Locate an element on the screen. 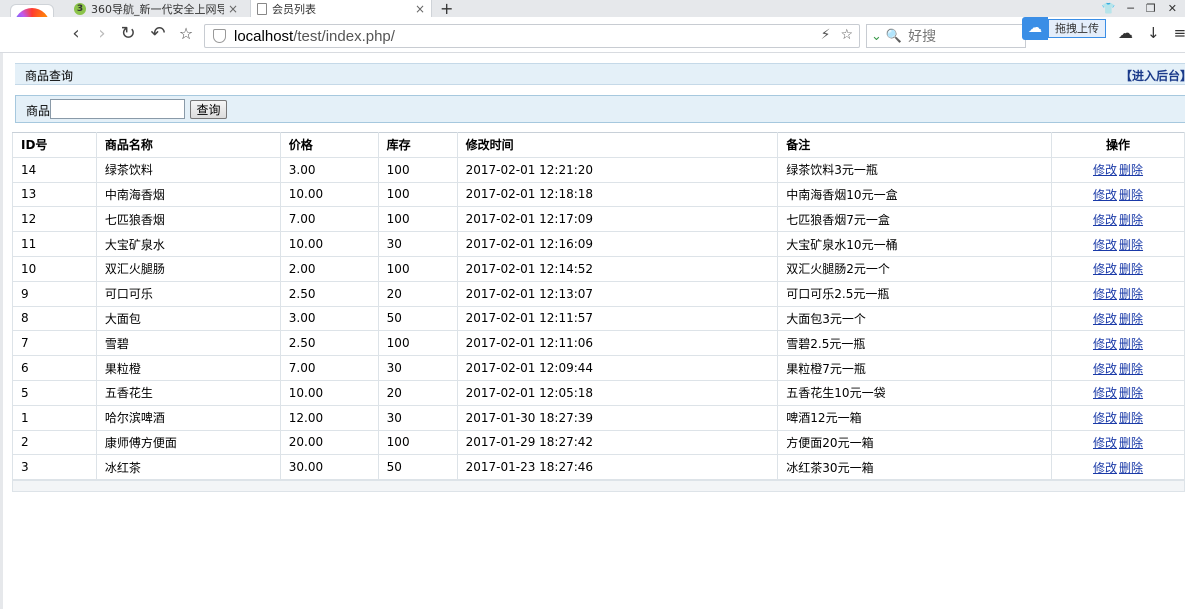  tab-member-list: 会员列表 × is located at coordinates (341, 8).